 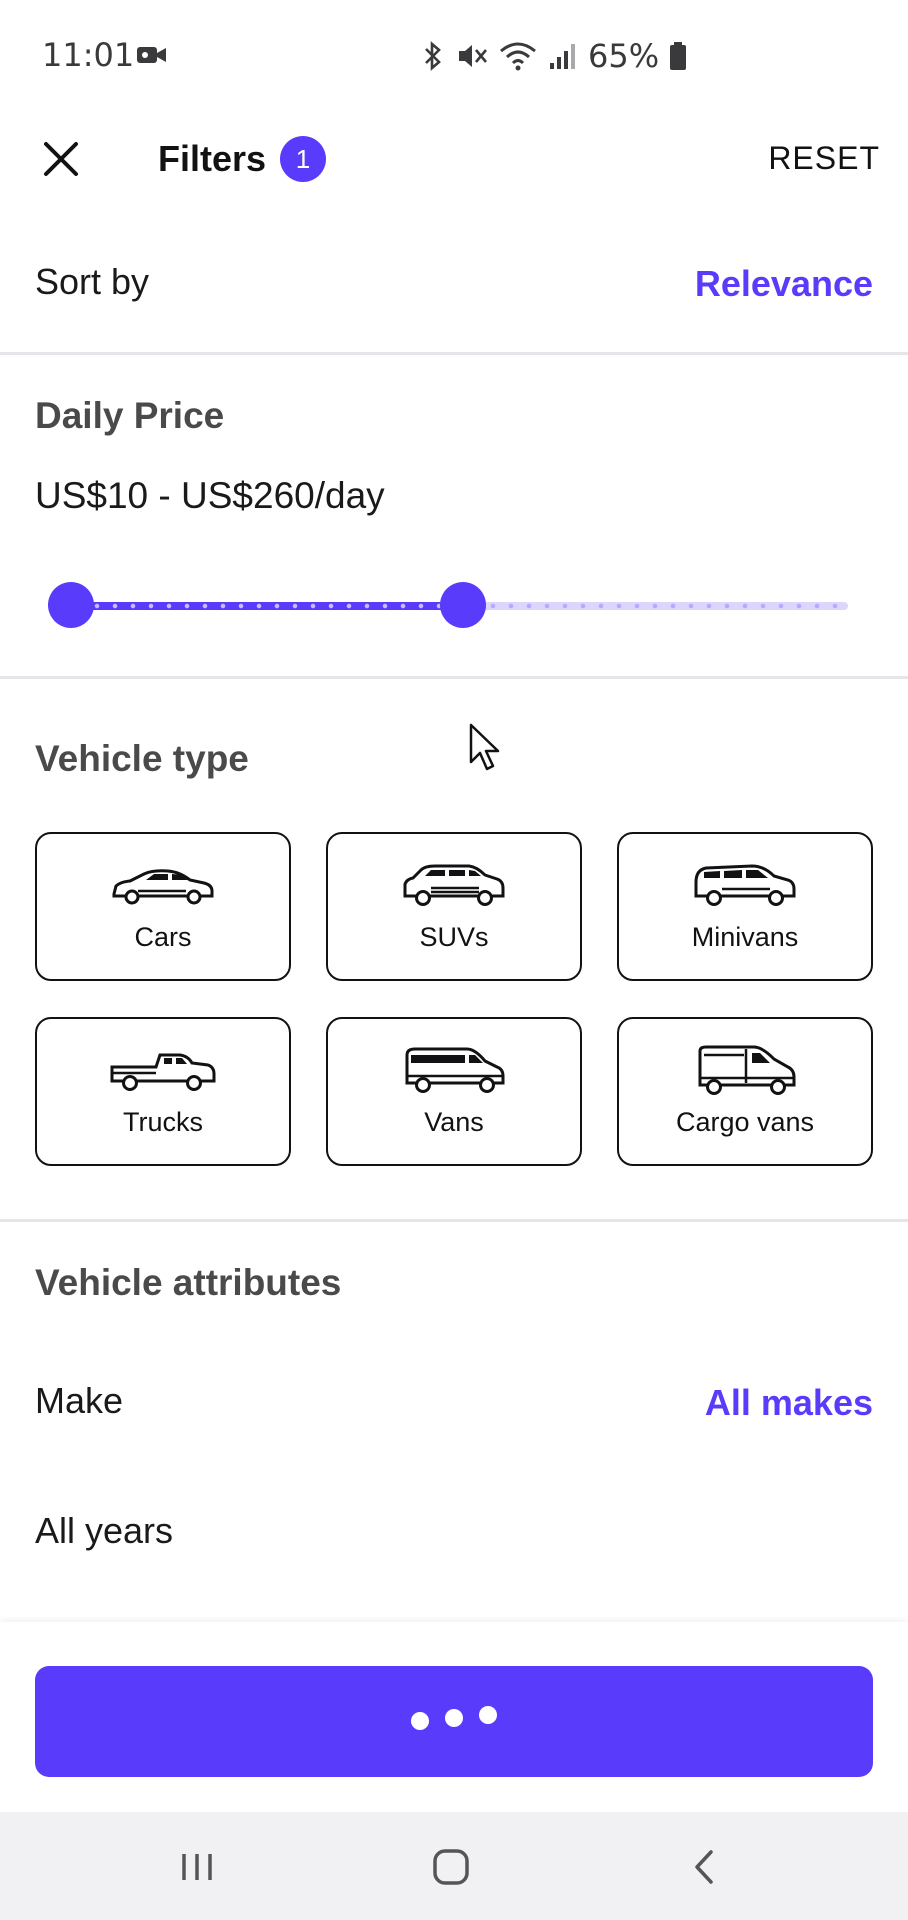 What do you see at coordinates (473, 56) in the screenshot?
I see `mute-icon` at bounding box center [473, 56].